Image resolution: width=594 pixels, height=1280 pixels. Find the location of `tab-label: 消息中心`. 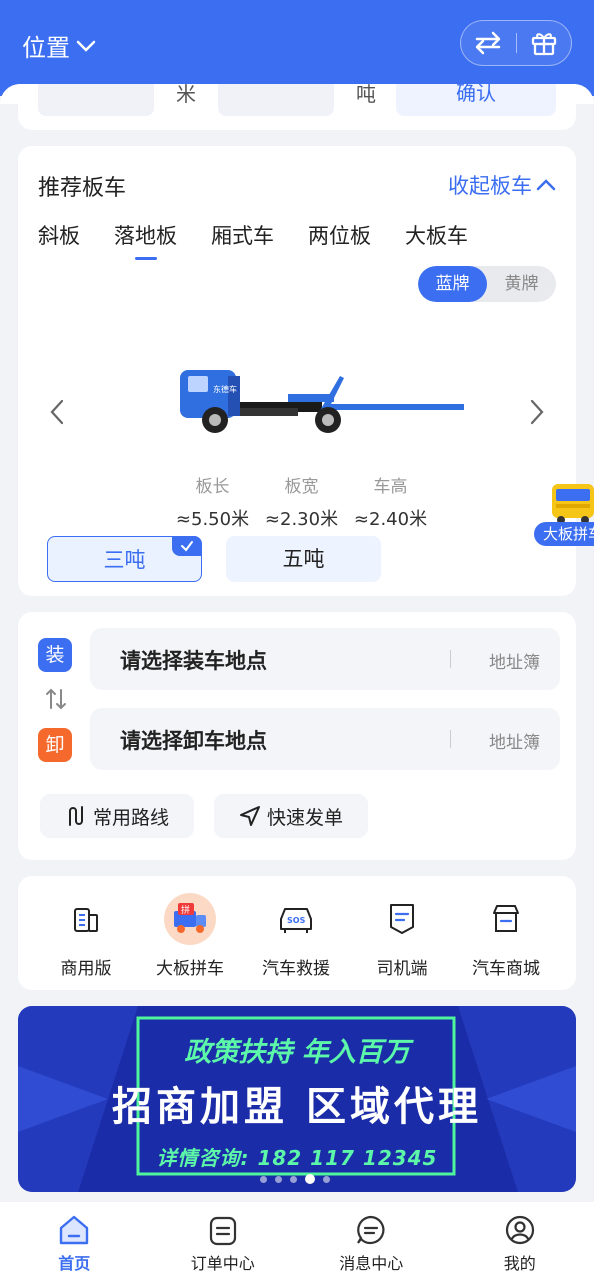

tab-label: 消息中心 is located at coordinates (371, 1263).